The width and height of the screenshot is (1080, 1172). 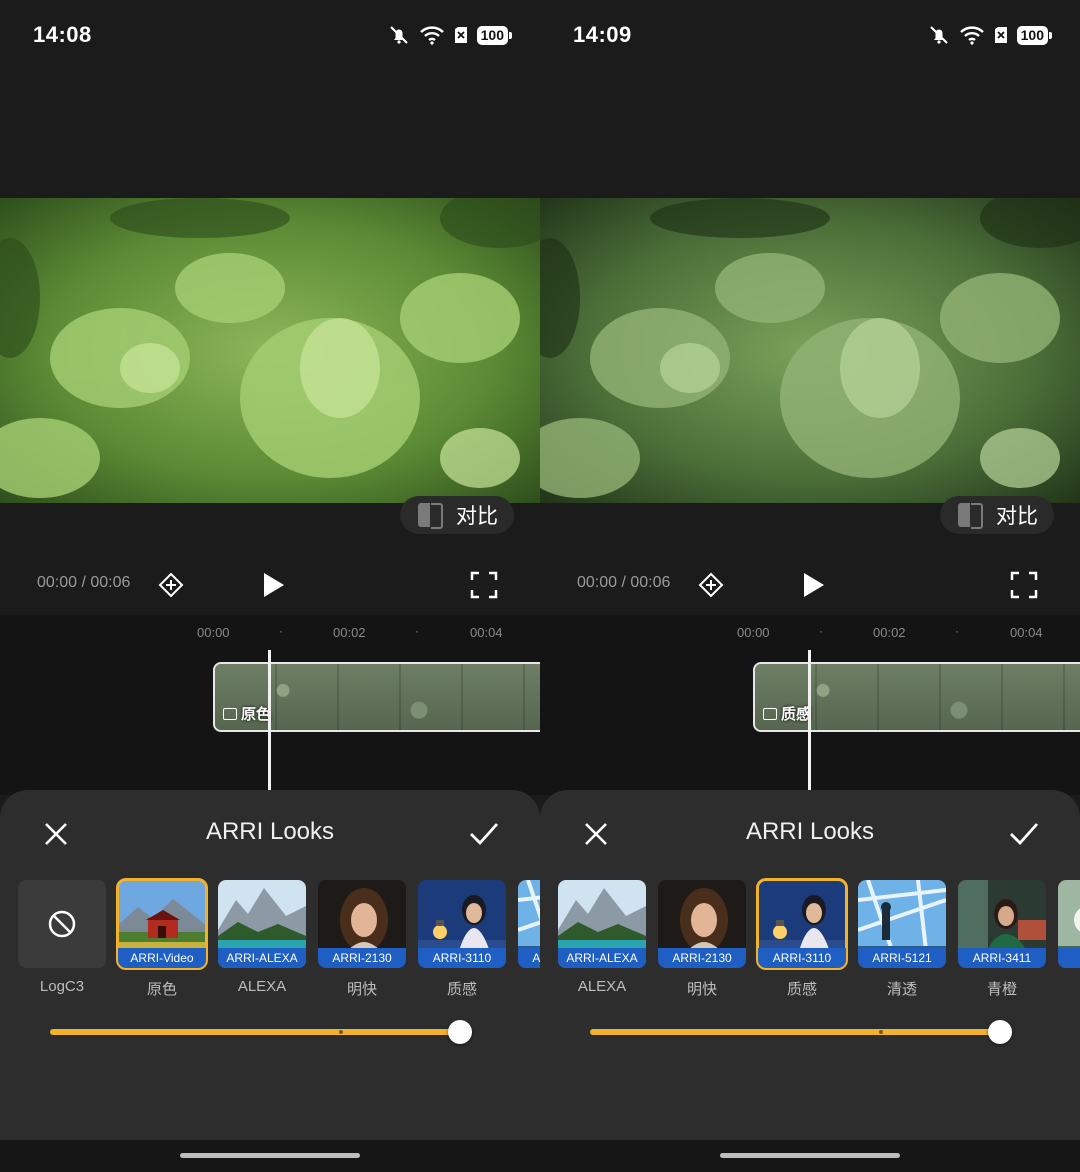 I want to click on filter-thumbnail: ARRI-Video, so click(x=162, y=924).